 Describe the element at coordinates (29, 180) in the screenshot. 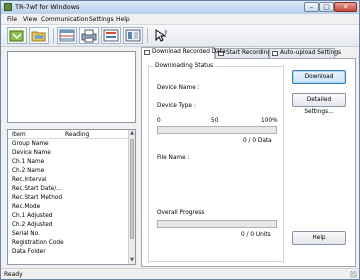

I see `list-item: Rec.Interval` at that location.